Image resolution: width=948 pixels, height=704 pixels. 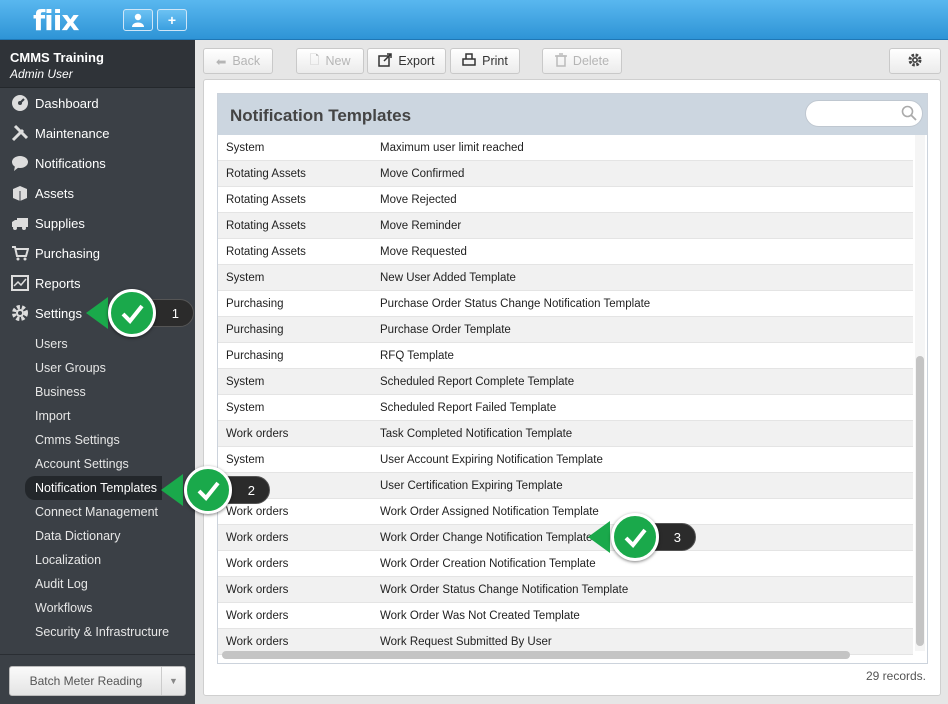 What do you see at coordinates (452, 147) in the screenshot?
I see `cell-template-name: Maximum user limit reached` at bounding box center [452, 147].